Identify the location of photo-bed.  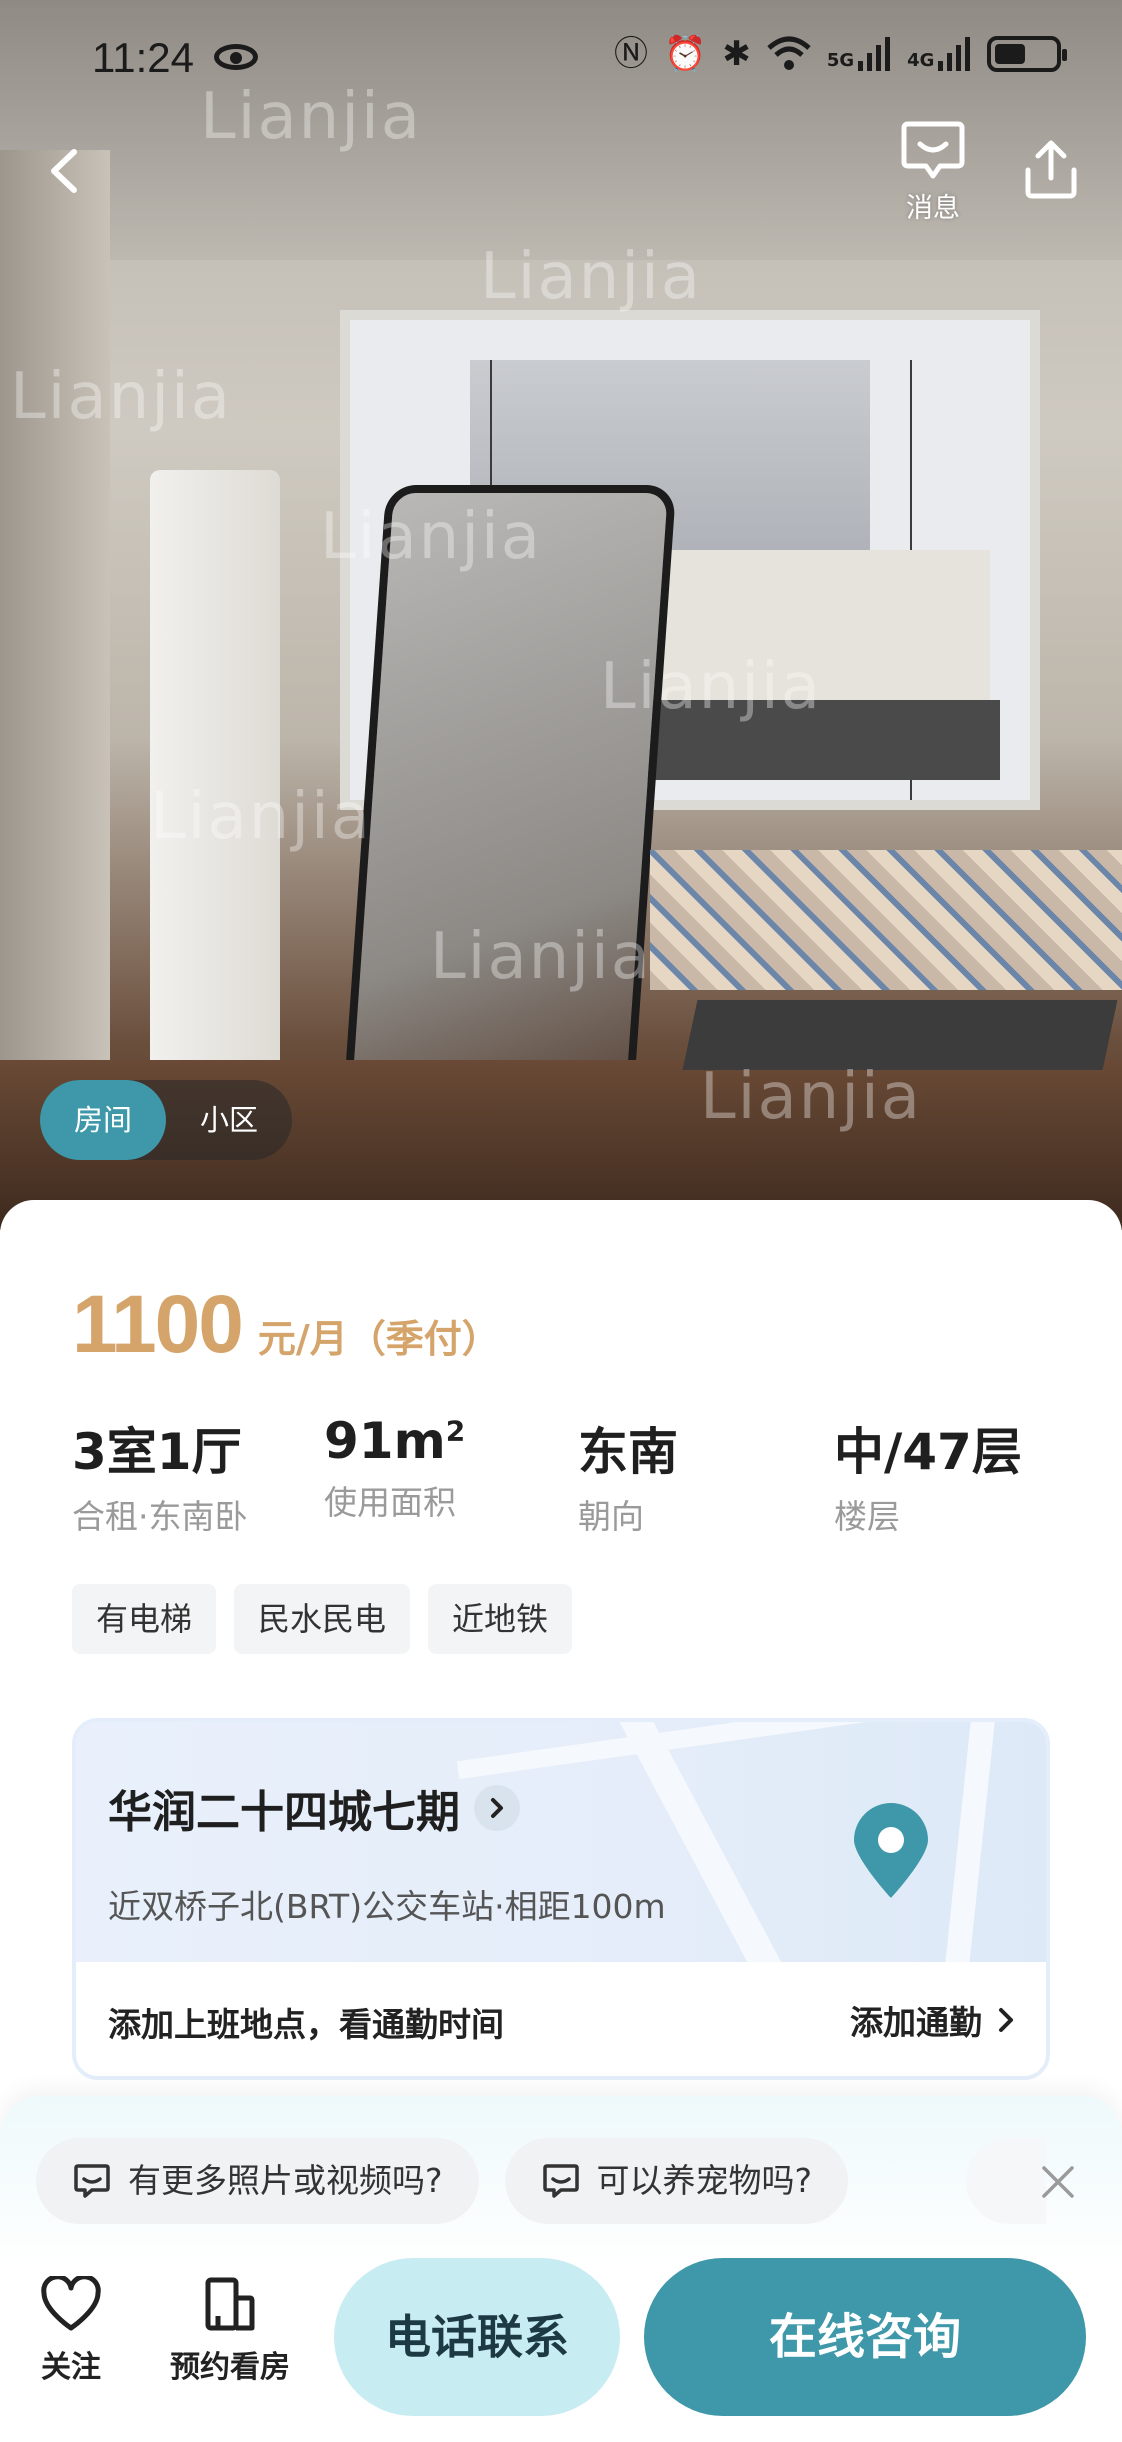
(886, 920).